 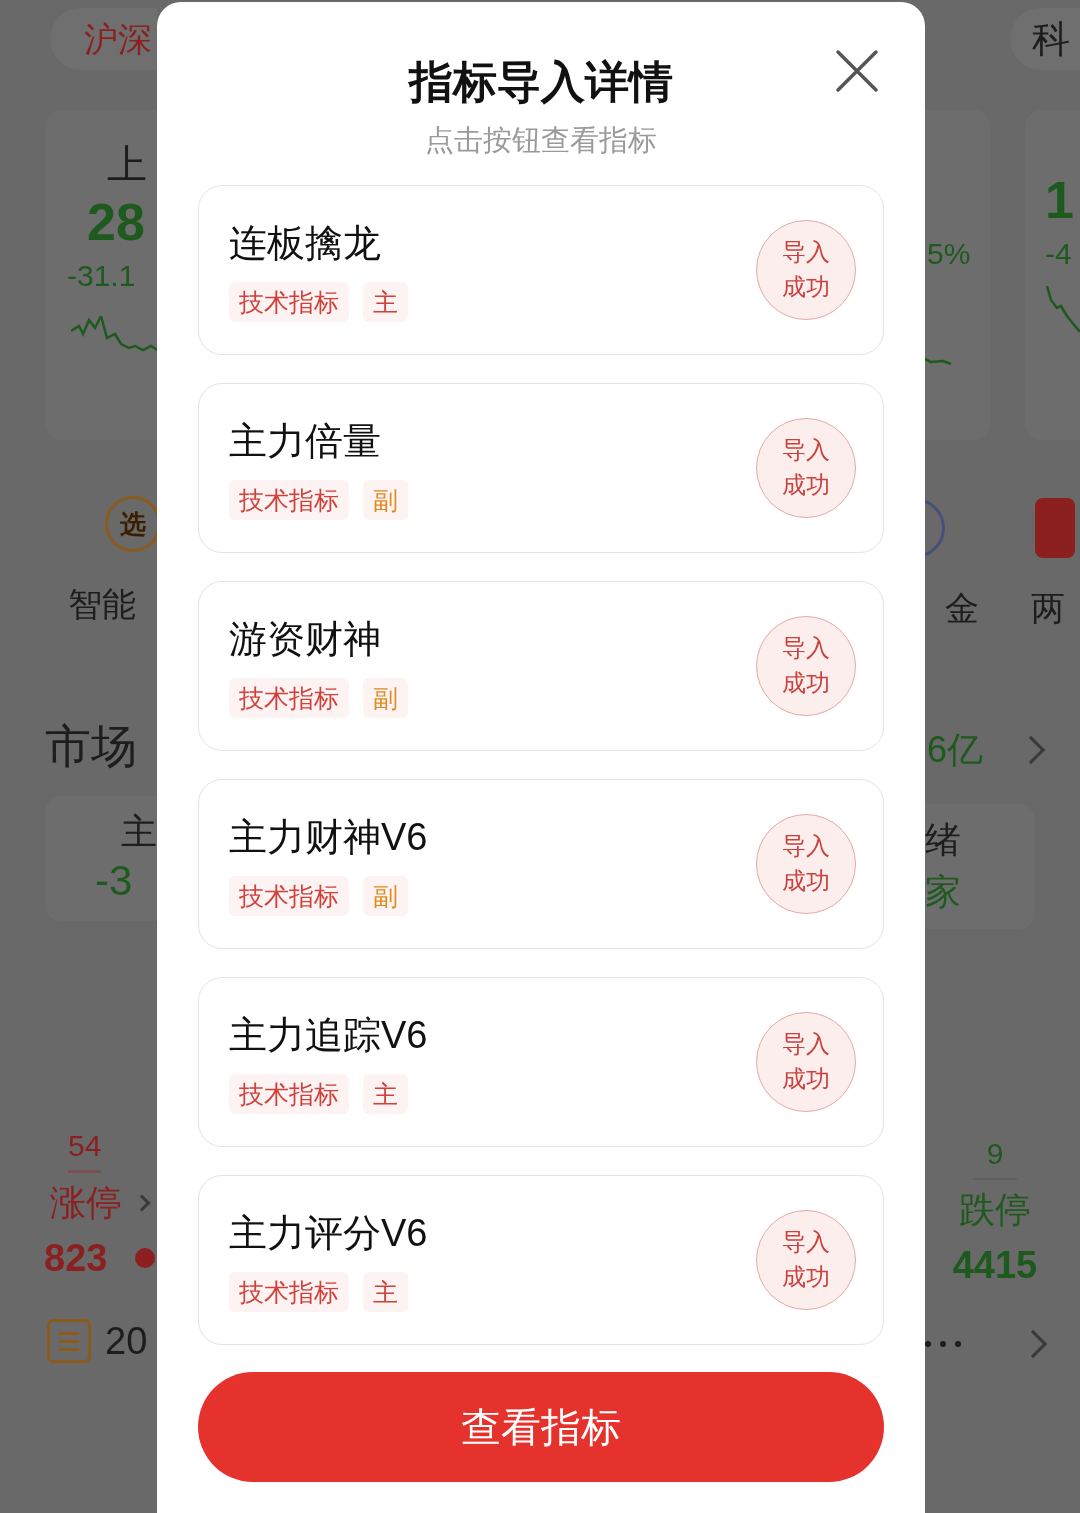 I want to click on close-button, so click(x=857, y=71).